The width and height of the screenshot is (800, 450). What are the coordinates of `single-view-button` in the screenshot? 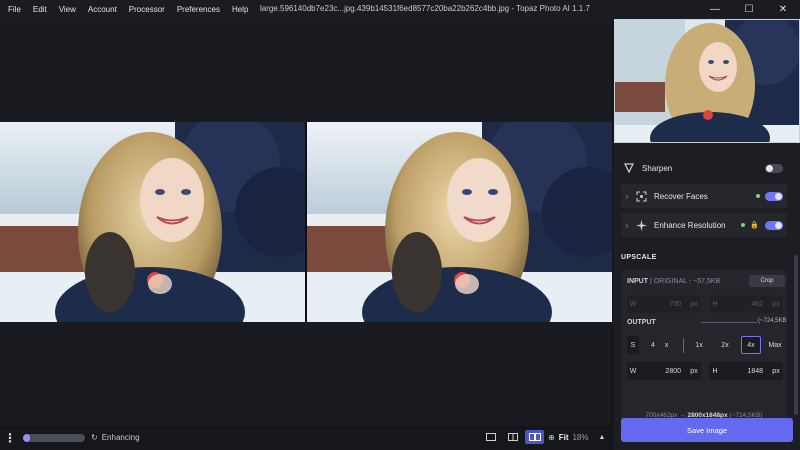 It's located at (490, 437).